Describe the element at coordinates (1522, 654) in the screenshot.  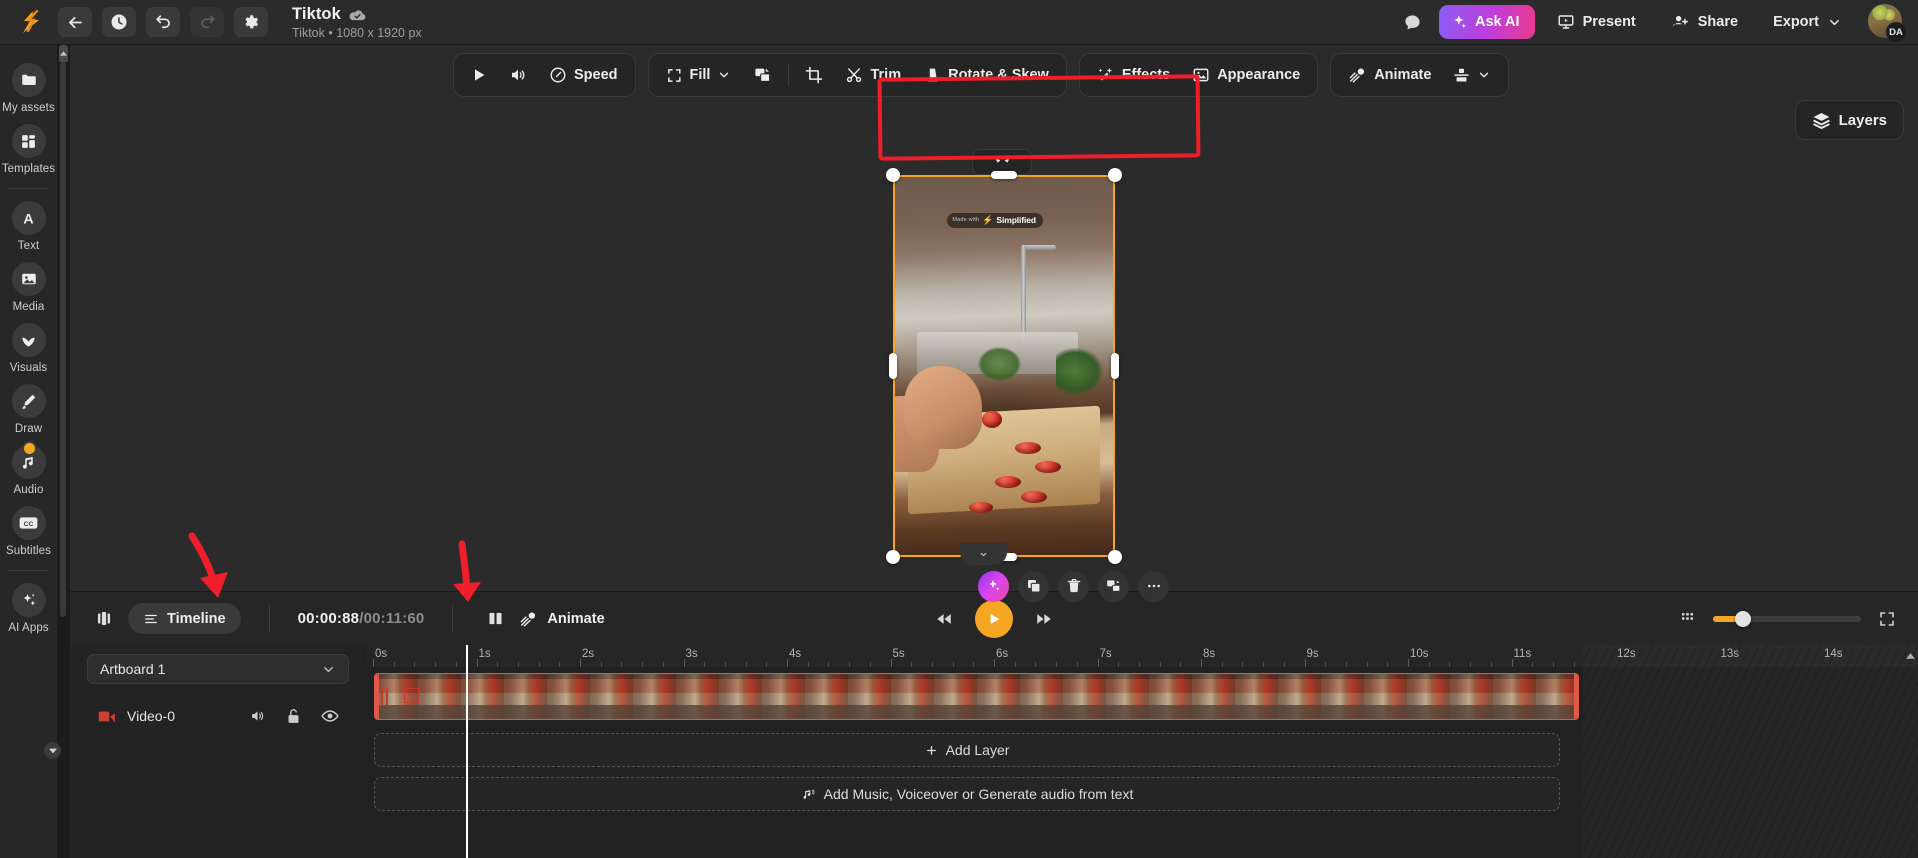
I see `ruler-tick-label: 11s` at that location.